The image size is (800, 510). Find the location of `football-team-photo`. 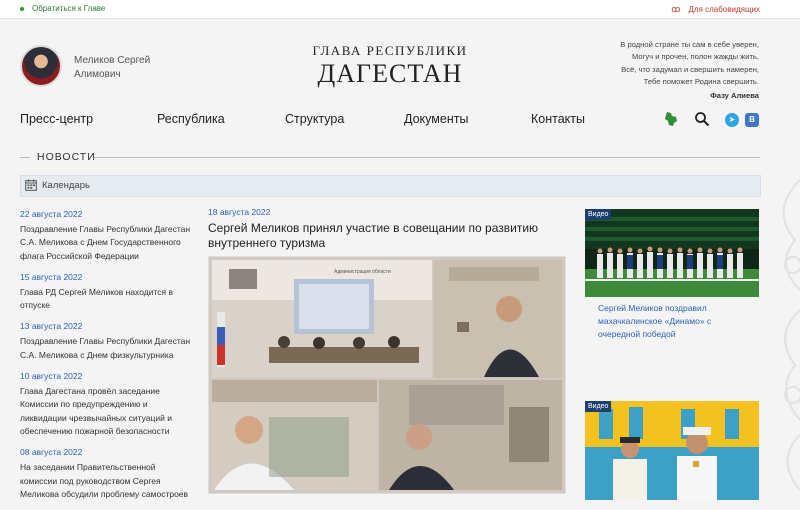

football-team-photo is located at coordinates (672, 253).